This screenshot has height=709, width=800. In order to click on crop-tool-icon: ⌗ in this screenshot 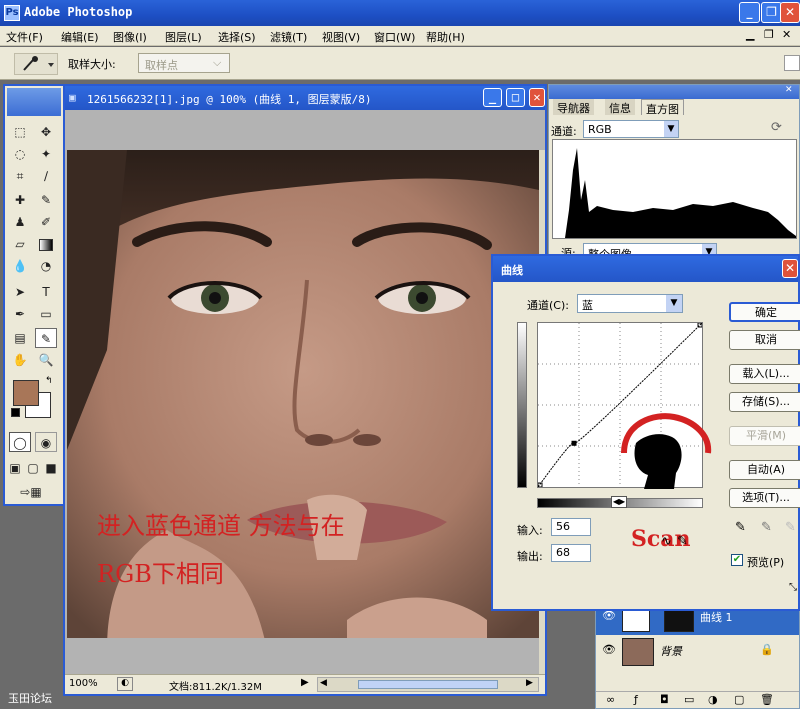, I will do `click(20, 176)`.